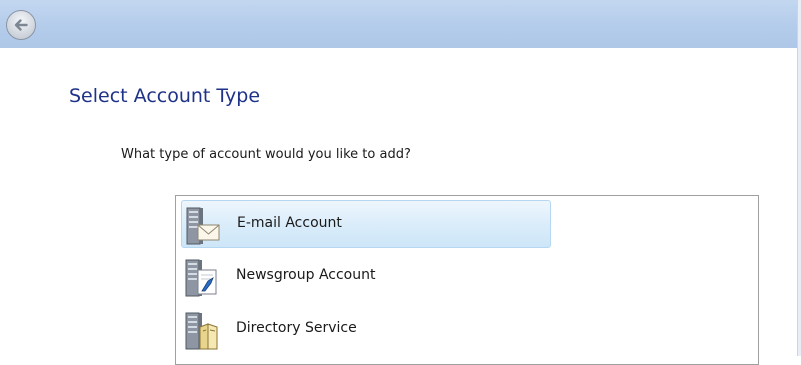 This screenshot has width=801, height=365. I want to click on back-arrow-icon, so click(21, 25).